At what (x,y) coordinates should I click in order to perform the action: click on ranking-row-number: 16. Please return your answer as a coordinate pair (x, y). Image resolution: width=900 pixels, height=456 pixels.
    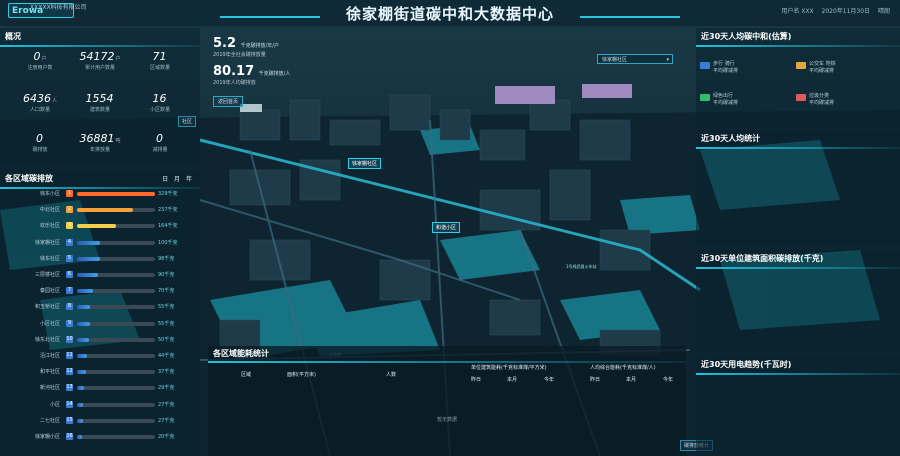
    Looking at the image, I should click on (69, 436).